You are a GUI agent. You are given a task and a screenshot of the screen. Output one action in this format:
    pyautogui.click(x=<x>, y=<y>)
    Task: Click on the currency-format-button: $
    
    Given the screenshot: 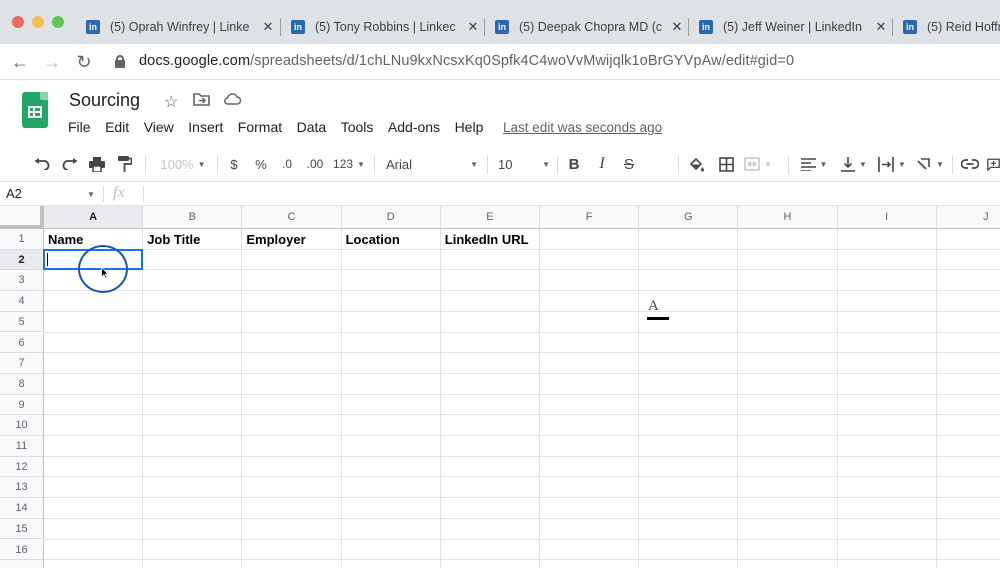 What is the action you would take?
    pyautogui.click(x=234, y=164)
    